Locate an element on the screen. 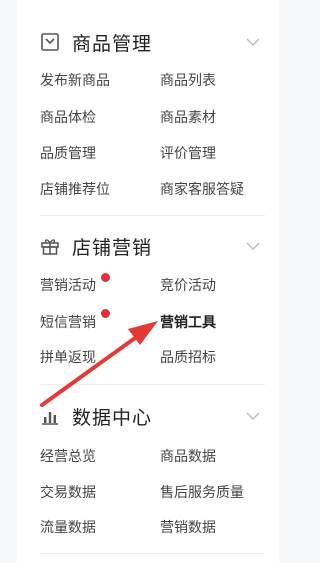 Image resolution: width=320 pixels, height=563 pixels. menu-item-review-management: 评价管理 is located at coordinates (188, 153).